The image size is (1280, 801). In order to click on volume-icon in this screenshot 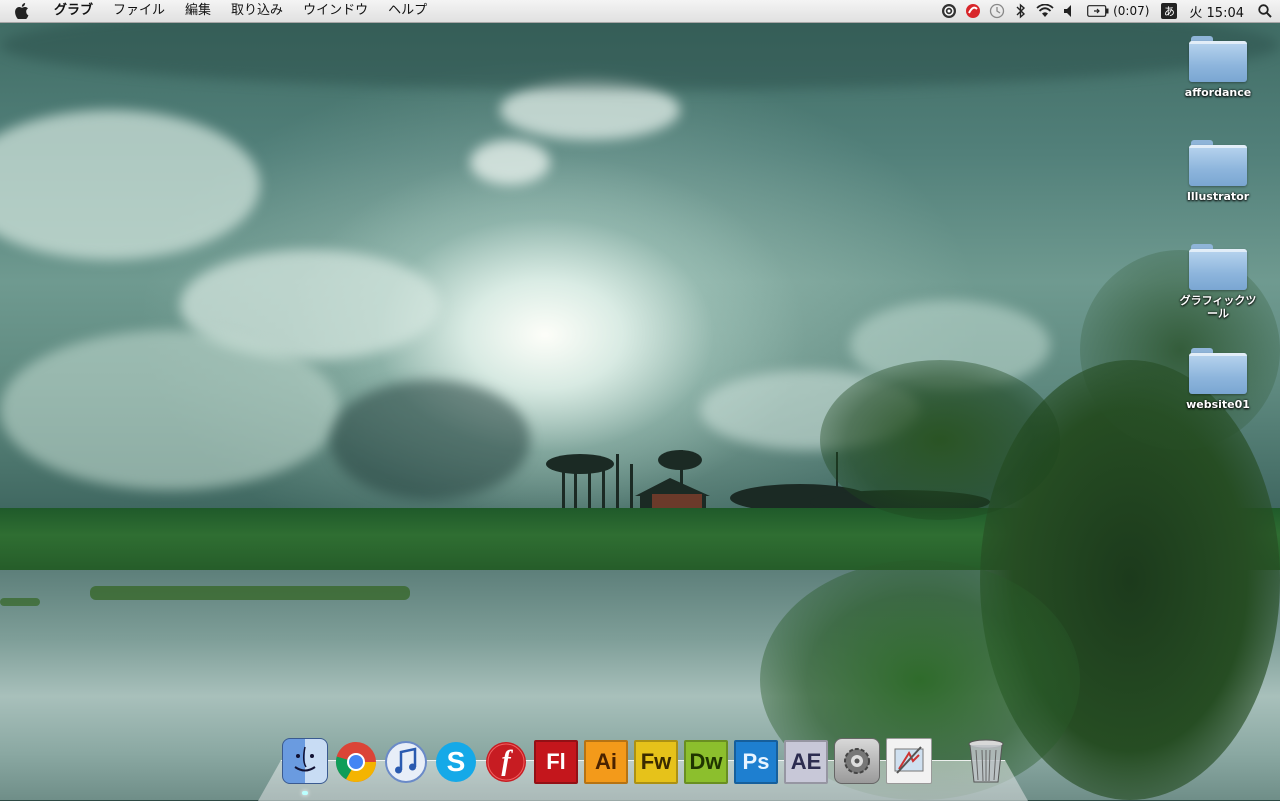, I will do `click(1069, 11)`.